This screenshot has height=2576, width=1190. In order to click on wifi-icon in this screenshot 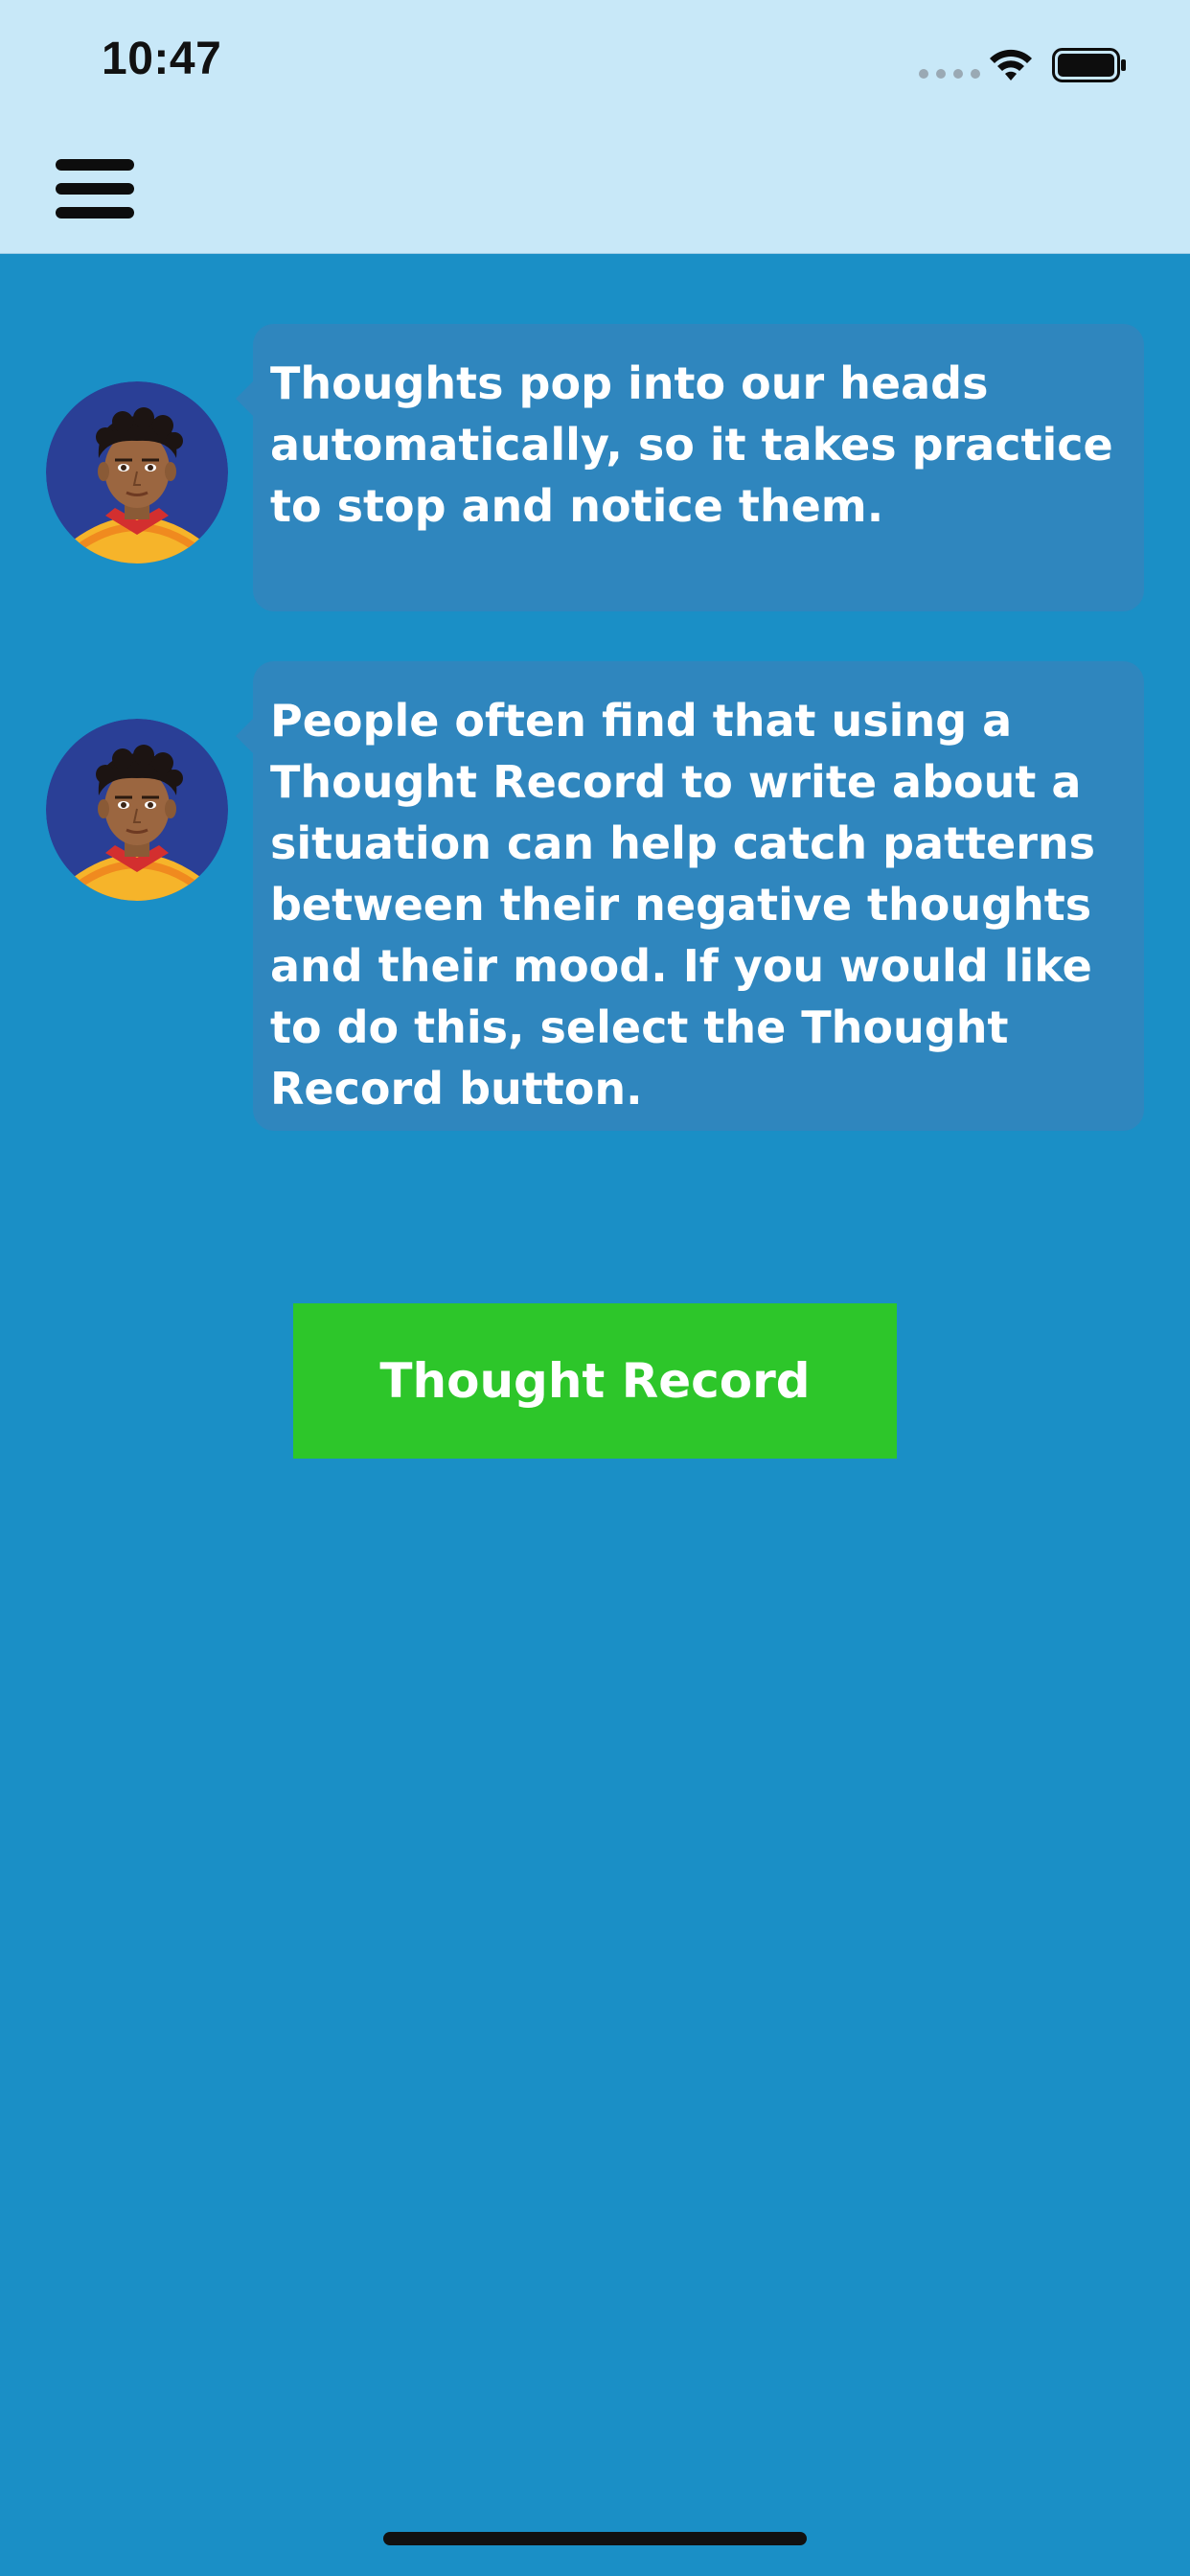, I will do `click(1011, 64)`.